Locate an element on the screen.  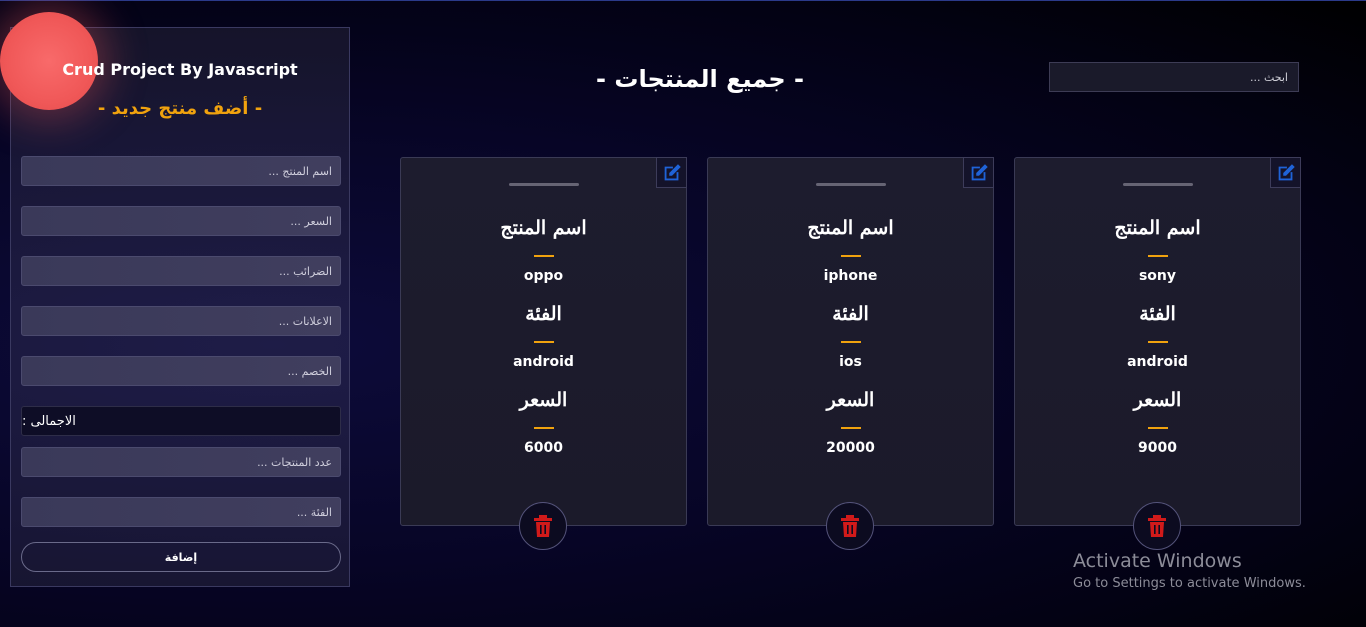
total-display: الاجمالى : is located at coordinates (181, 421).